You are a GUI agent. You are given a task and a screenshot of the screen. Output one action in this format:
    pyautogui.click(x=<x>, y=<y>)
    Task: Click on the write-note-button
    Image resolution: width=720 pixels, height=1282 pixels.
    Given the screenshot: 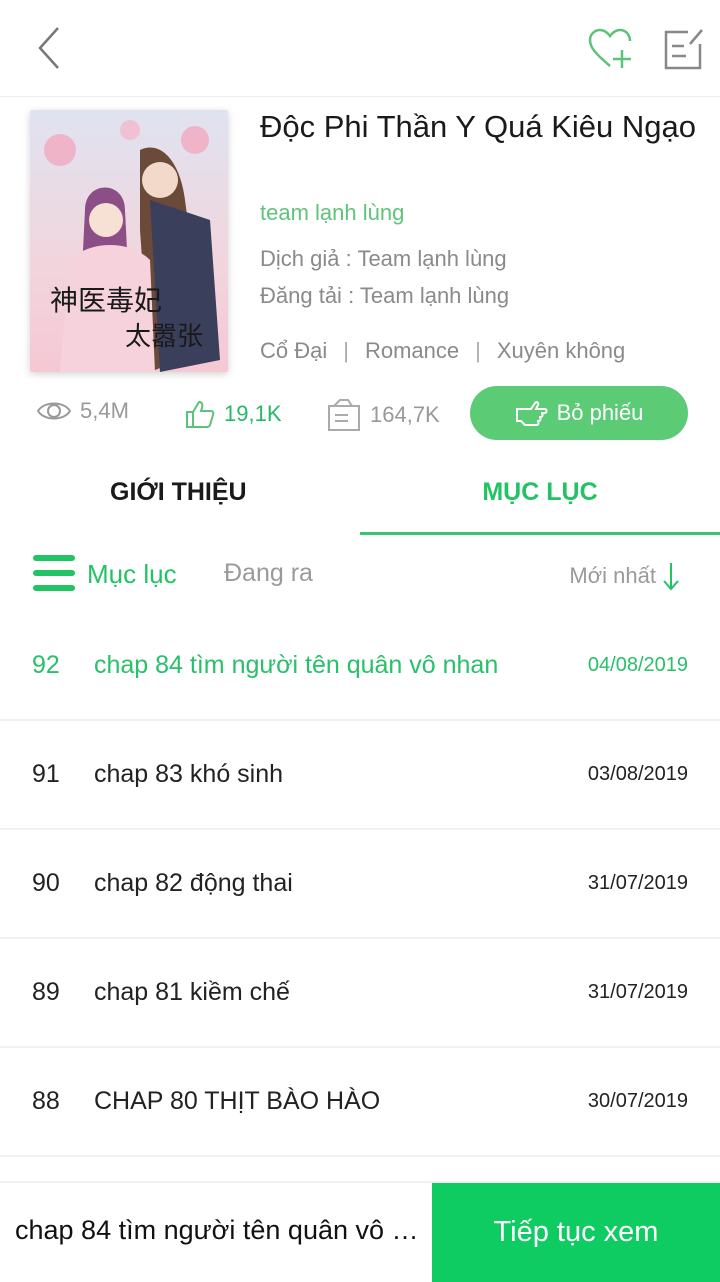 What is the action you would take?
    pyautogui.click(x=683, y=49)
    